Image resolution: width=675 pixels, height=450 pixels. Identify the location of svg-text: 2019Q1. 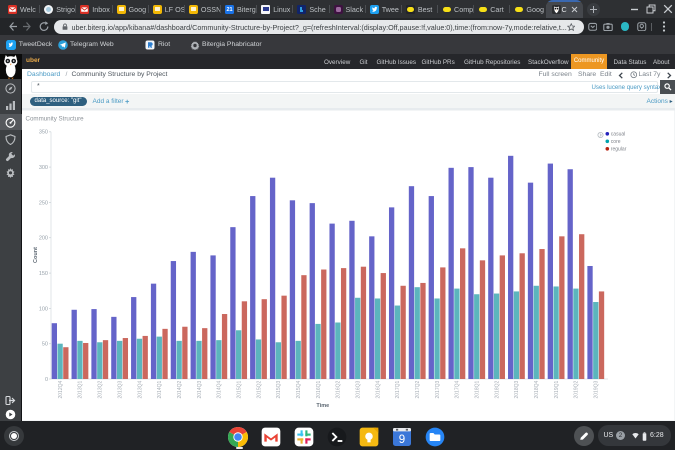
(557, 389).